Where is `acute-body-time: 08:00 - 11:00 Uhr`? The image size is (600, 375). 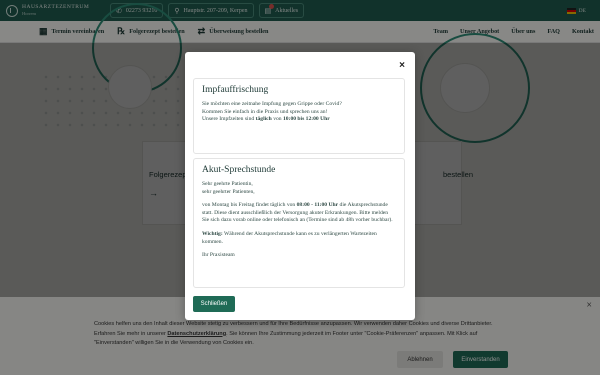 acute-body-time: 08:00 - 11:00 Uhr is located at coordinates (317, 205).